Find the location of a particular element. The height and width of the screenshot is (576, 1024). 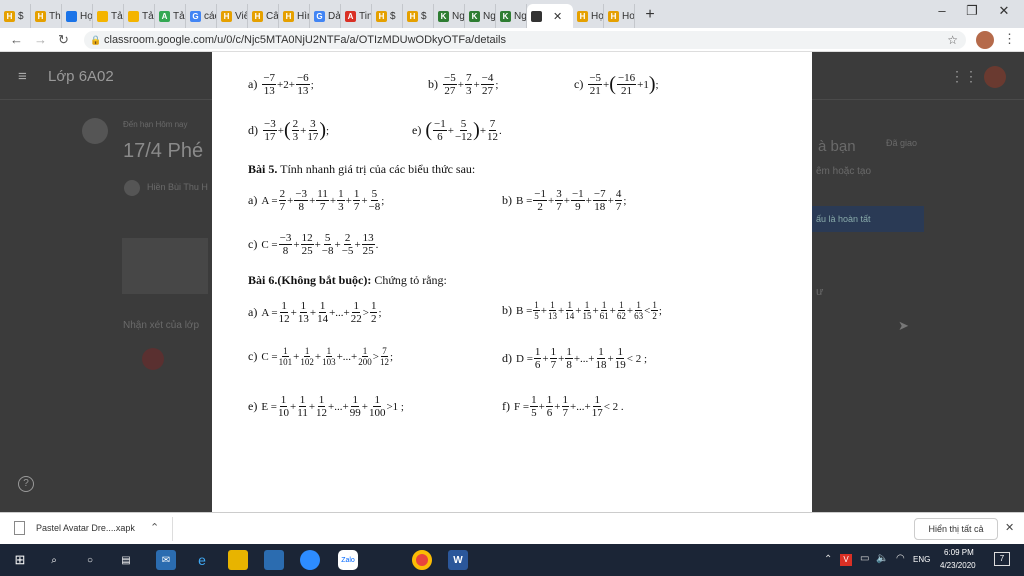

zoom-icon is located at coordinates (310, 560).